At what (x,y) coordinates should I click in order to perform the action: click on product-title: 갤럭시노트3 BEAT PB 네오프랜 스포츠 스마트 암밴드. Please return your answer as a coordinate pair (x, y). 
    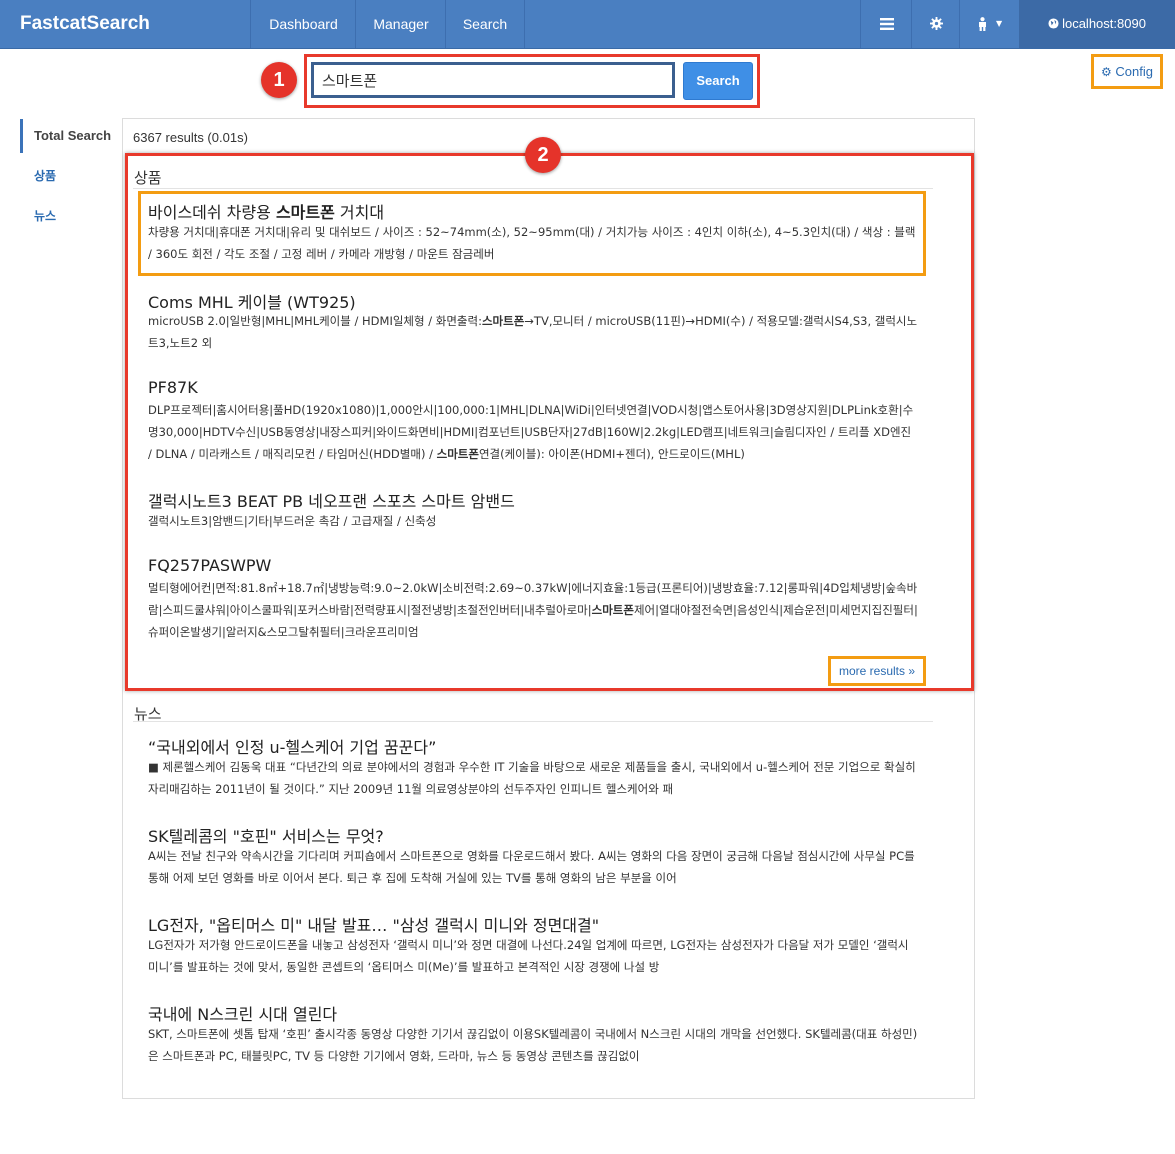
    Looking at the image, I should click on (331, 500).